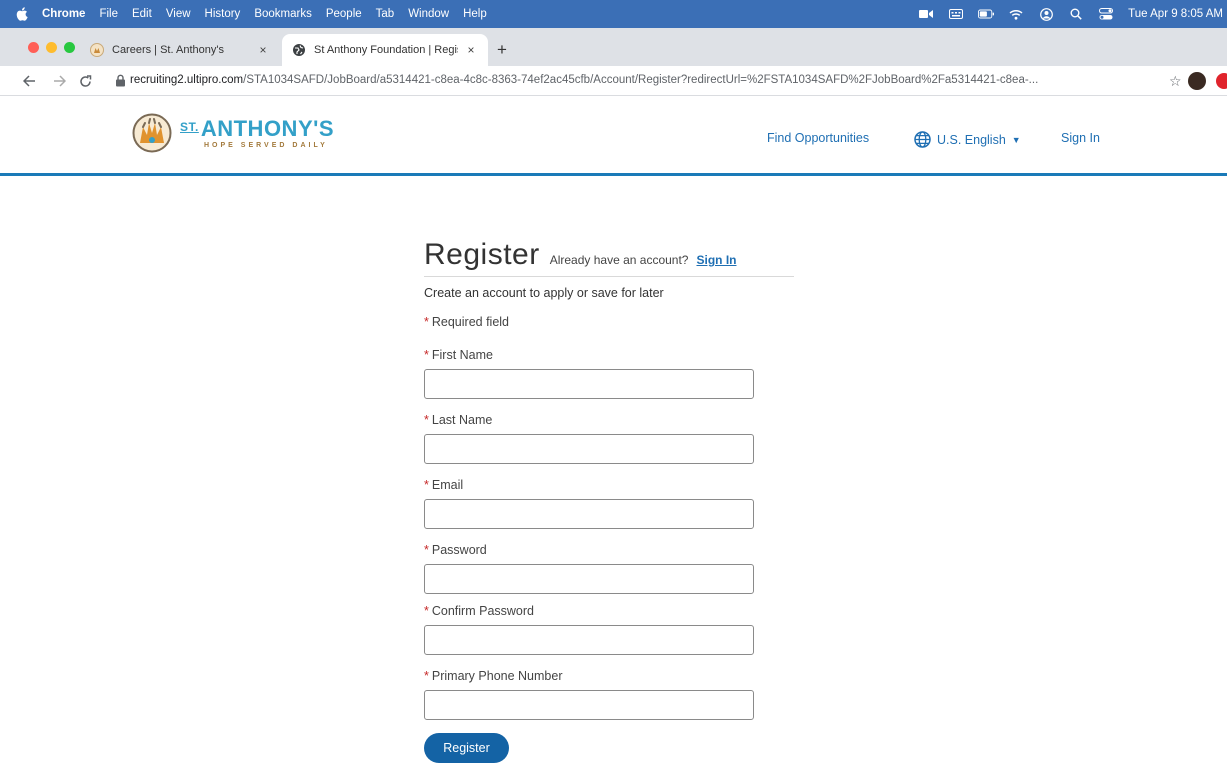 Image resolution: width=1227 pixels, height=773 pixels. I want to click on window-zoom-button, so click(69, 47).